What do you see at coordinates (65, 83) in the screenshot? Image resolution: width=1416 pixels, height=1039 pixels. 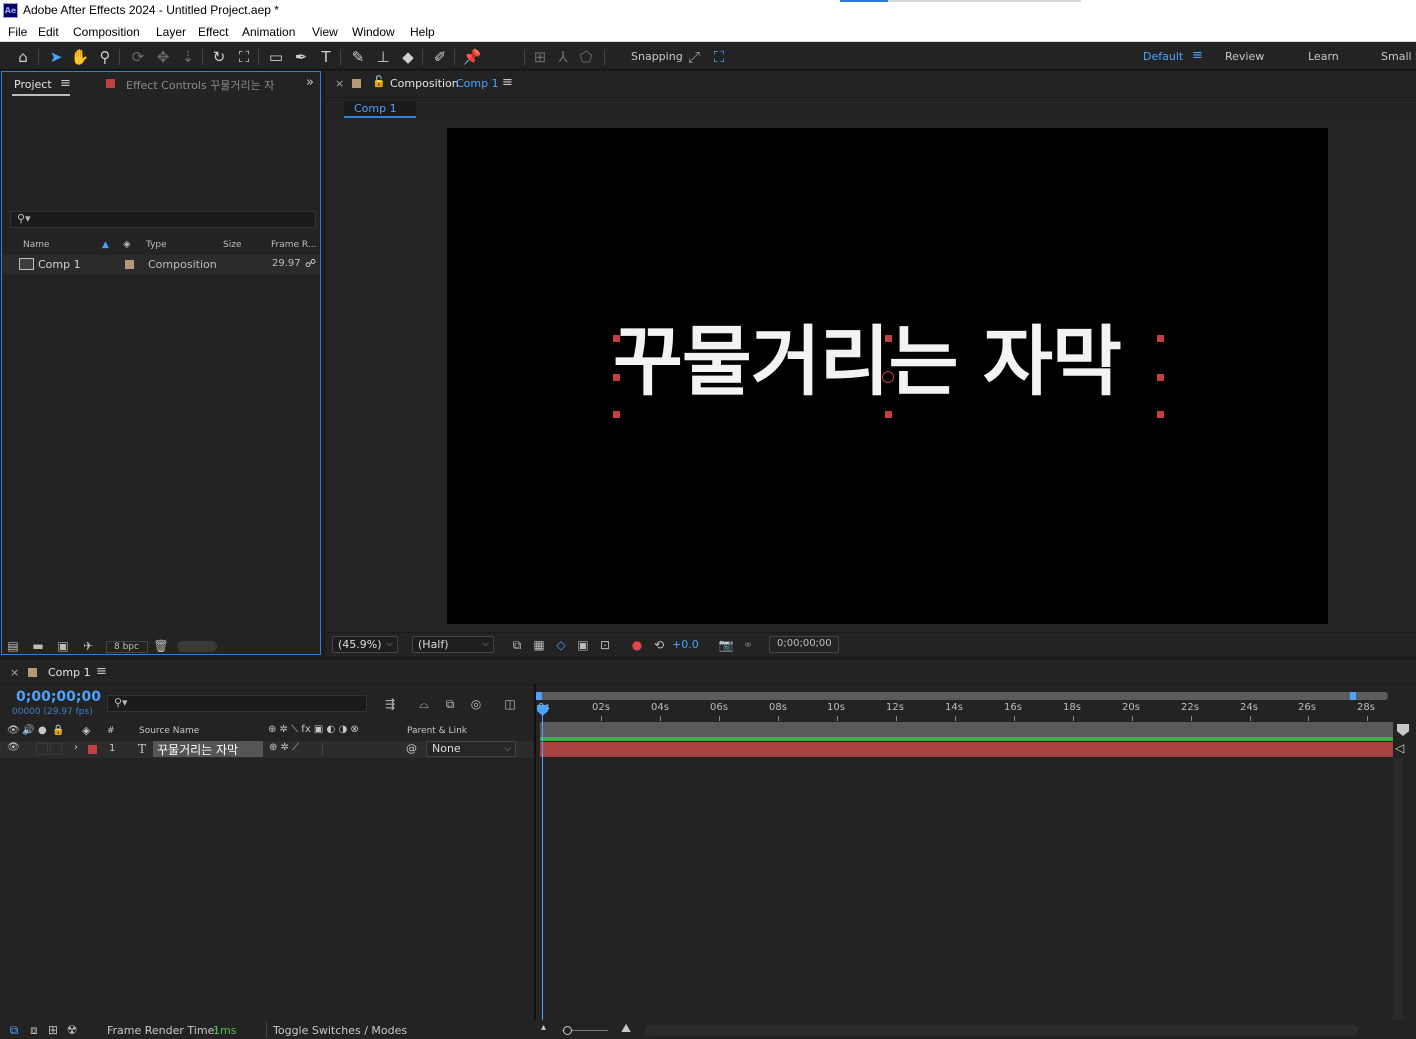 I see `panel-menu-icon: ≡` at bounding box center [65, 83].